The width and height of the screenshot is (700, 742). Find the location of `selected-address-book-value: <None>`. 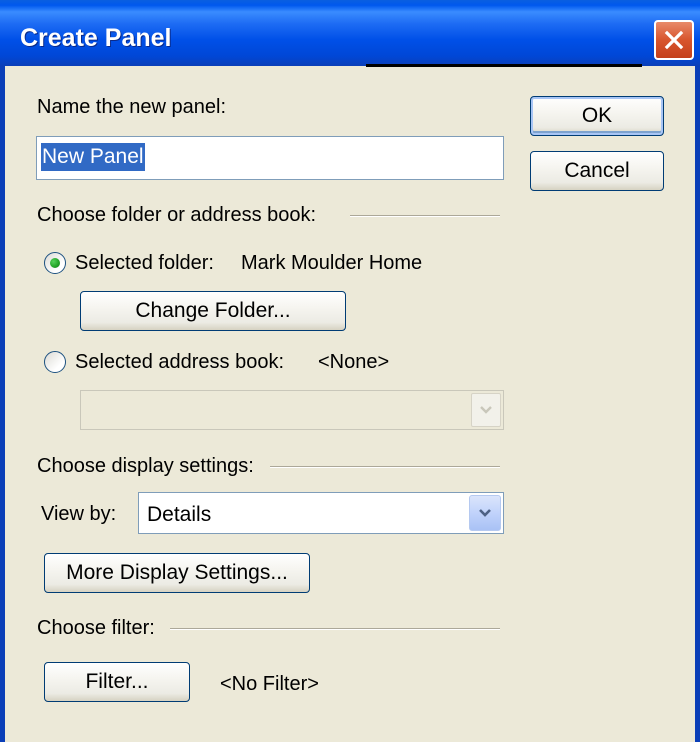

selected-address-book-value: <None> is located at coordinates (354, 362).